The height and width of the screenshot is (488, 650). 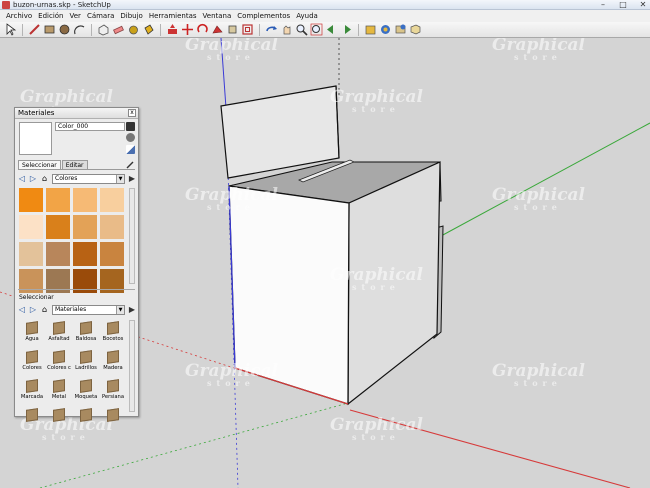 What do you see at coordinates (36, 113) in the screenshot?
I see `materials-title: Materiales` at bounding box center [36, 113].